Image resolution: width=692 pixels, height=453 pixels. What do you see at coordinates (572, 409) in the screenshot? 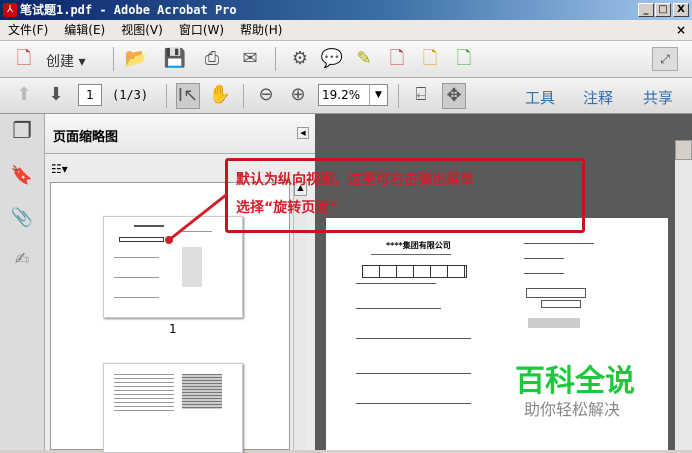
I see `watermark-subtitle: 助你轻松解决` at bounding box center [572, 409].